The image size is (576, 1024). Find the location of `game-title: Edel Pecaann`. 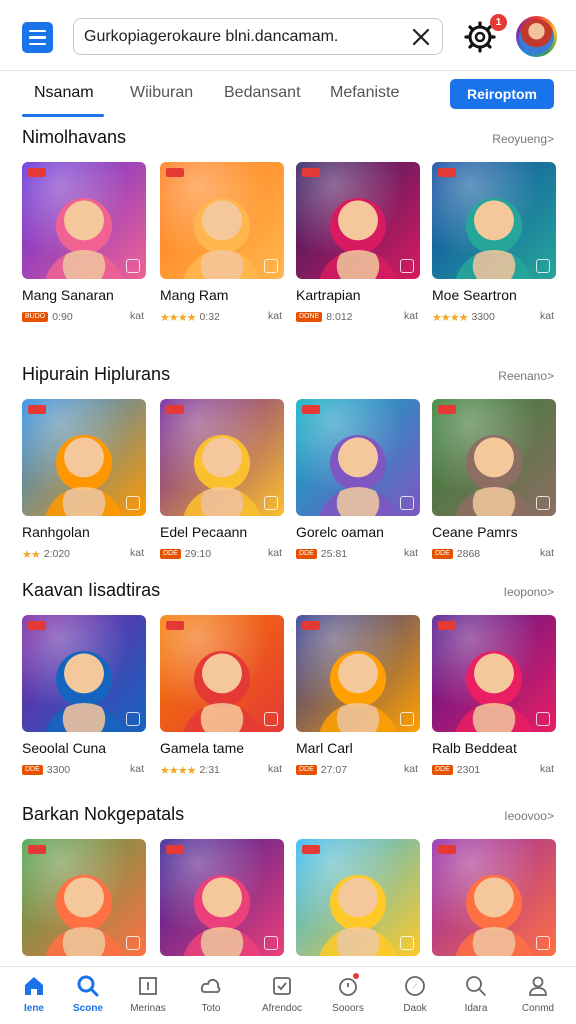

game-title: Edel Pecaann is located at coordinates (204, 532).